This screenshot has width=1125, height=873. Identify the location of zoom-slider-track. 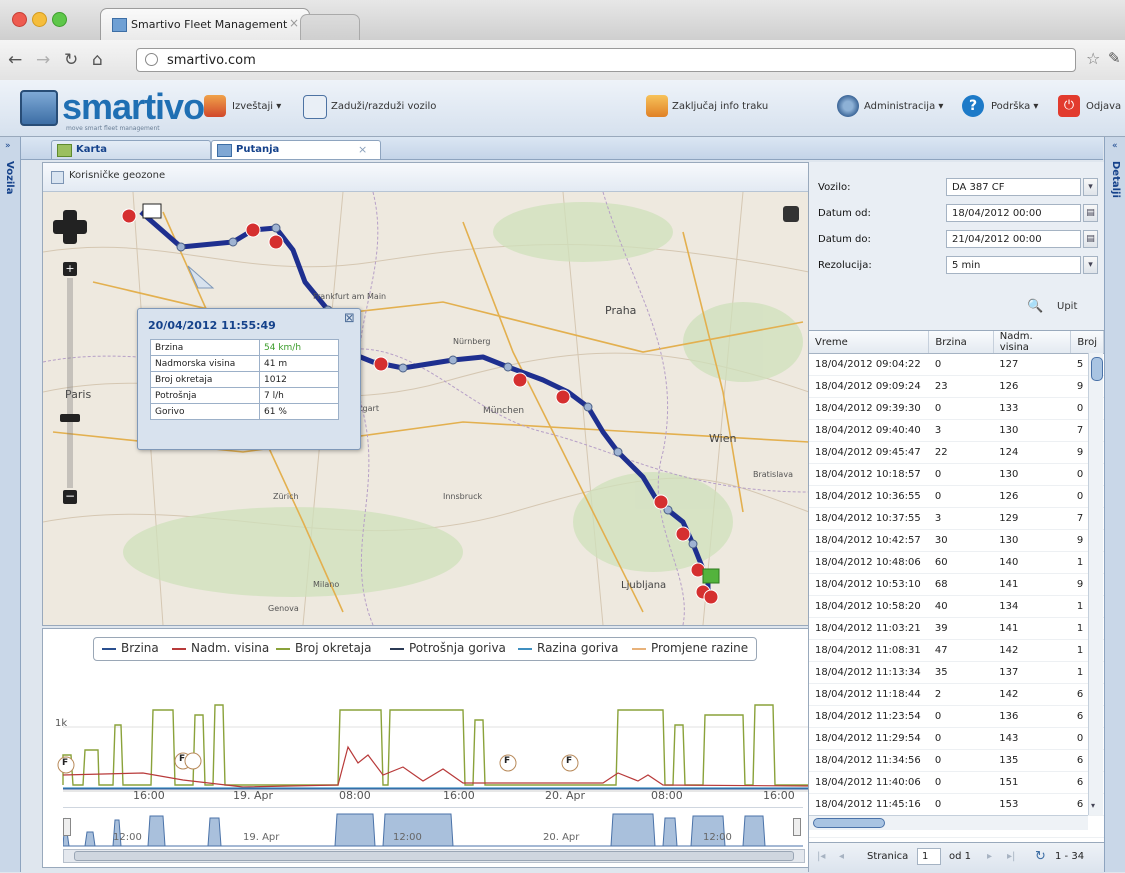
(70, 383).